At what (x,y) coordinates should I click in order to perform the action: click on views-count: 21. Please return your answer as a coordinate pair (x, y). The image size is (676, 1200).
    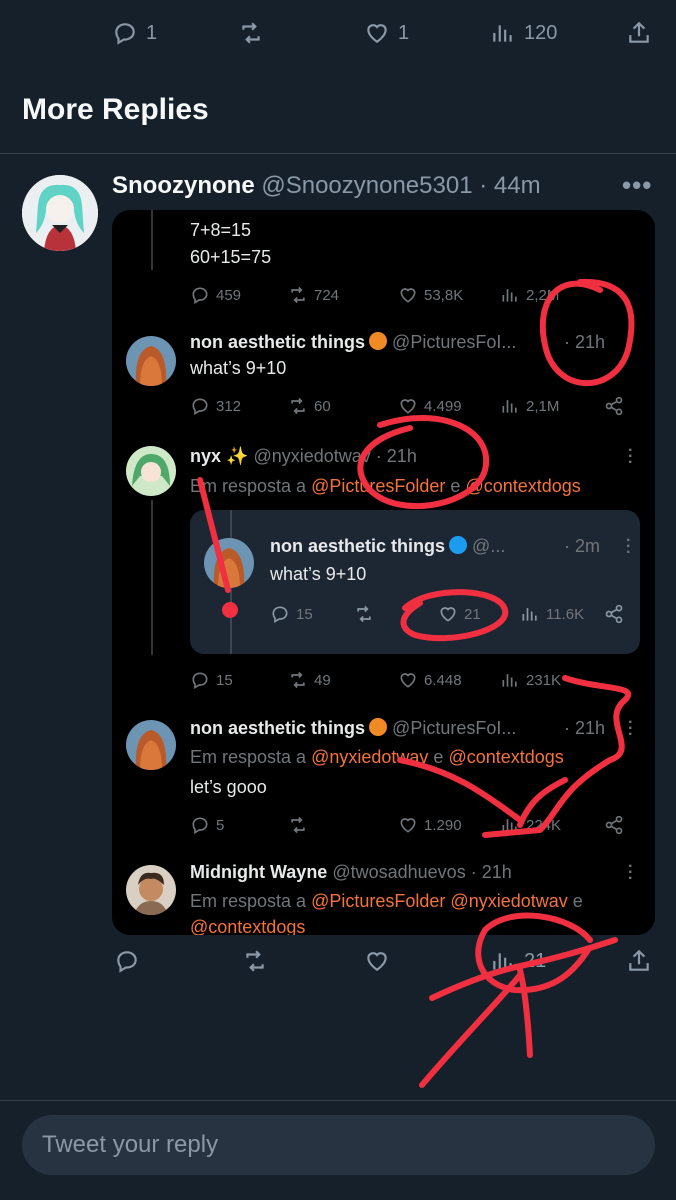
    Looking at the image, I should click on (535, 960).